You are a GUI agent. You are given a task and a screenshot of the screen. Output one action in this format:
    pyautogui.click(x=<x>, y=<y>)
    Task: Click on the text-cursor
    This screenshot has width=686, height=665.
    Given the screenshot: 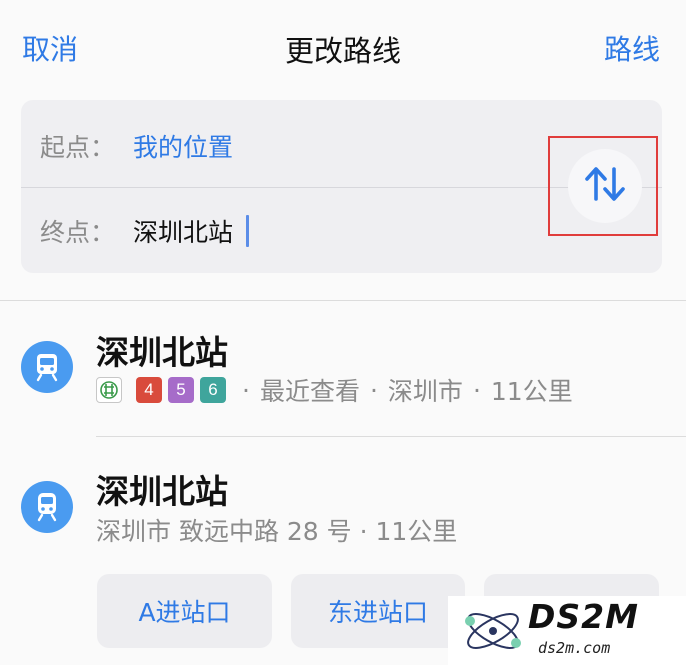 What is the action you would take?
    pyautogui.click(x=247, y=231)
    